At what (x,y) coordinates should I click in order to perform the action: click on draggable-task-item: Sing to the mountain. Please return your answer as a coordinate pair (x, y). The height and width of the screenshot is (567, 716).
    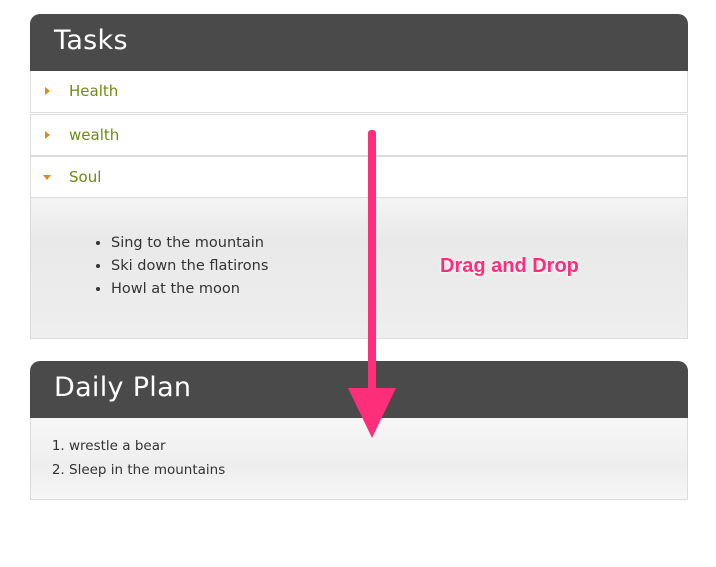
    Looking at the image, I should click on (189, 243).